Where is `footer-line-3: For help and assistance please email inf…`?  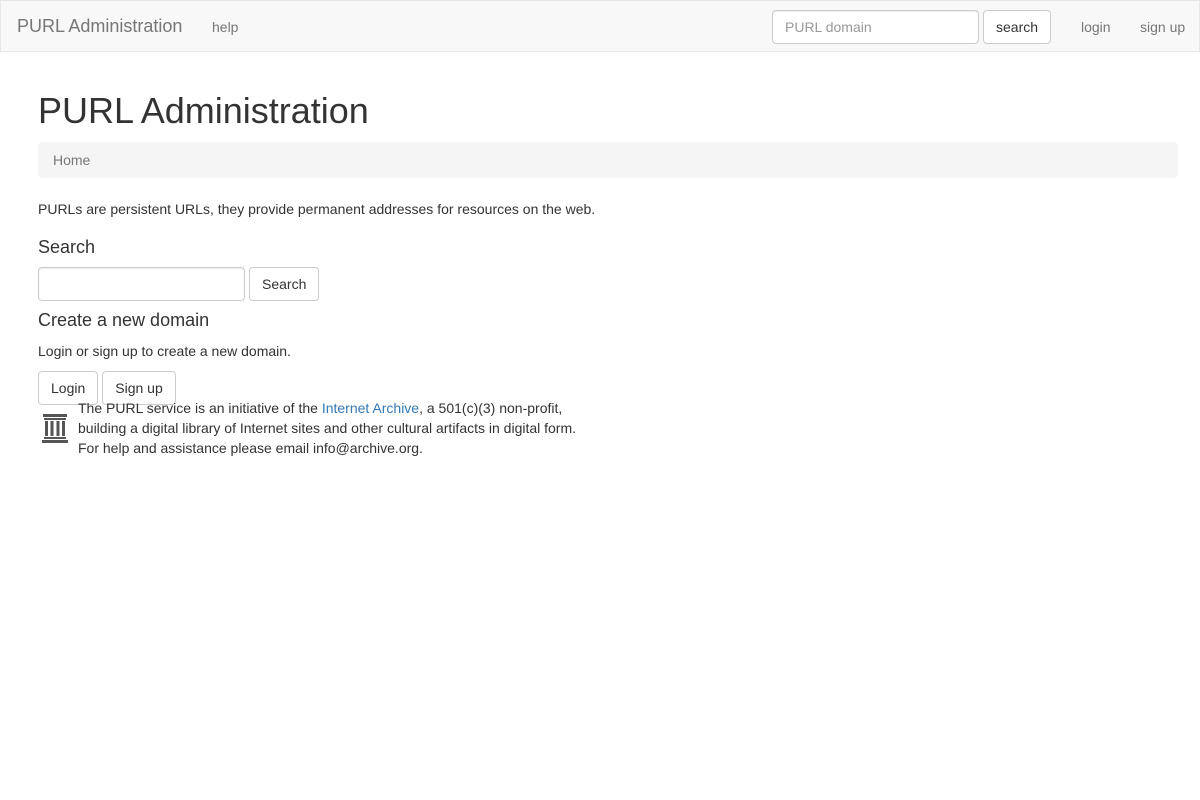 footer-line-3: For help and assistance please email inf… is located at coordinates (250, 448).